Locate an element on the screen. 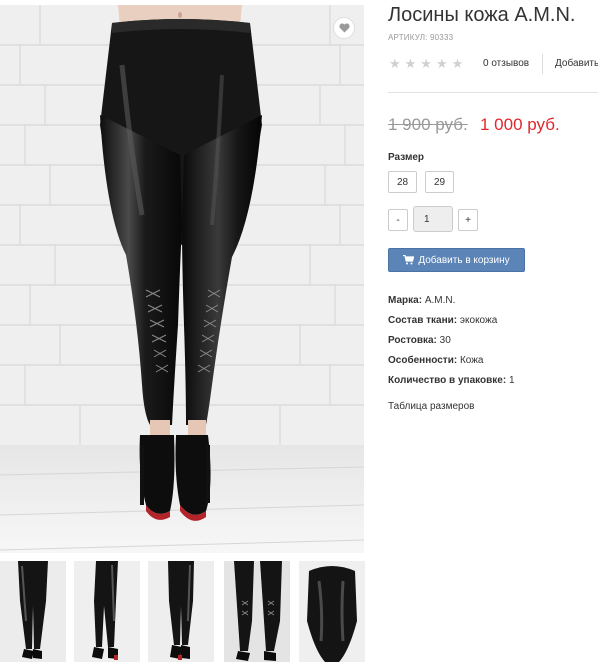 The width and height of the screenshot is (598, 662). favorite-button is located at coordinates (344, 28).